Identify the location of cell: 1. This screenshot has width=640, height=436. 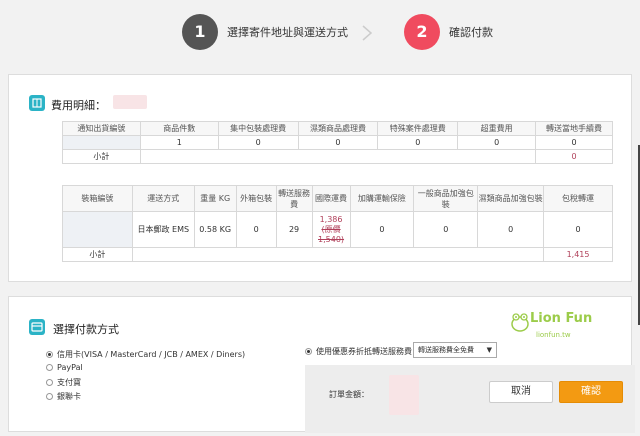
(179, 142).